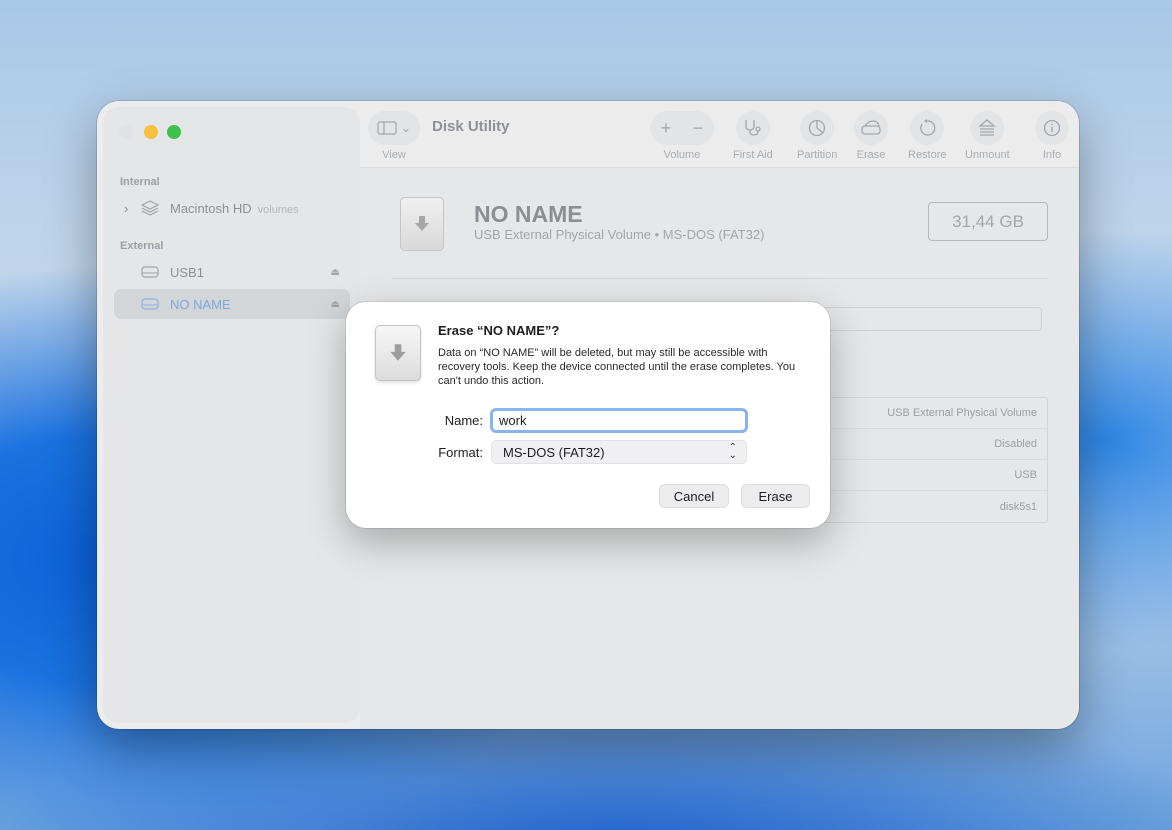 The height and width of the screenshot is (830, 1172). What do you see at coordinates (140, 182) in the screenshot?
I see `sidebar-section-internal: Internal` at bounding box center [140, 182].